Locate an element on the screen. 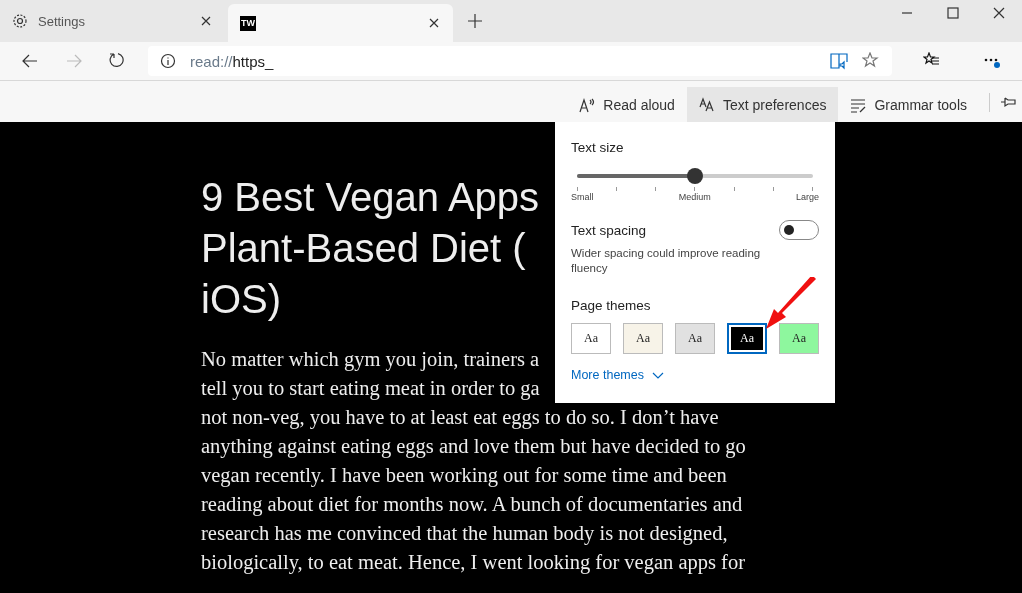 Image resolution: width=1022 pixels, height=593 pixels. address-bar: read://https_ is located at coordinates (520, 61).